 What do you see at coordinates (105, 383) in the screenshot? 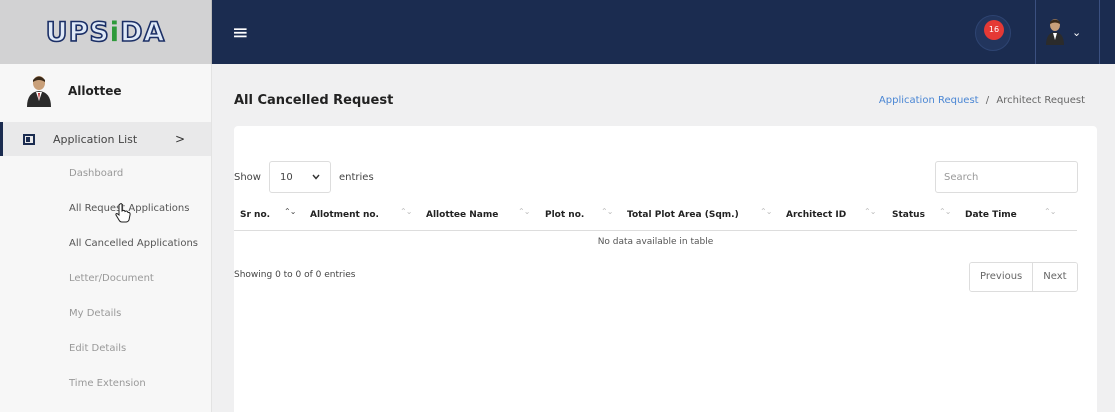
I see `sidebar-item-time-extension: Time Extension` at bounding box center [105, 383].